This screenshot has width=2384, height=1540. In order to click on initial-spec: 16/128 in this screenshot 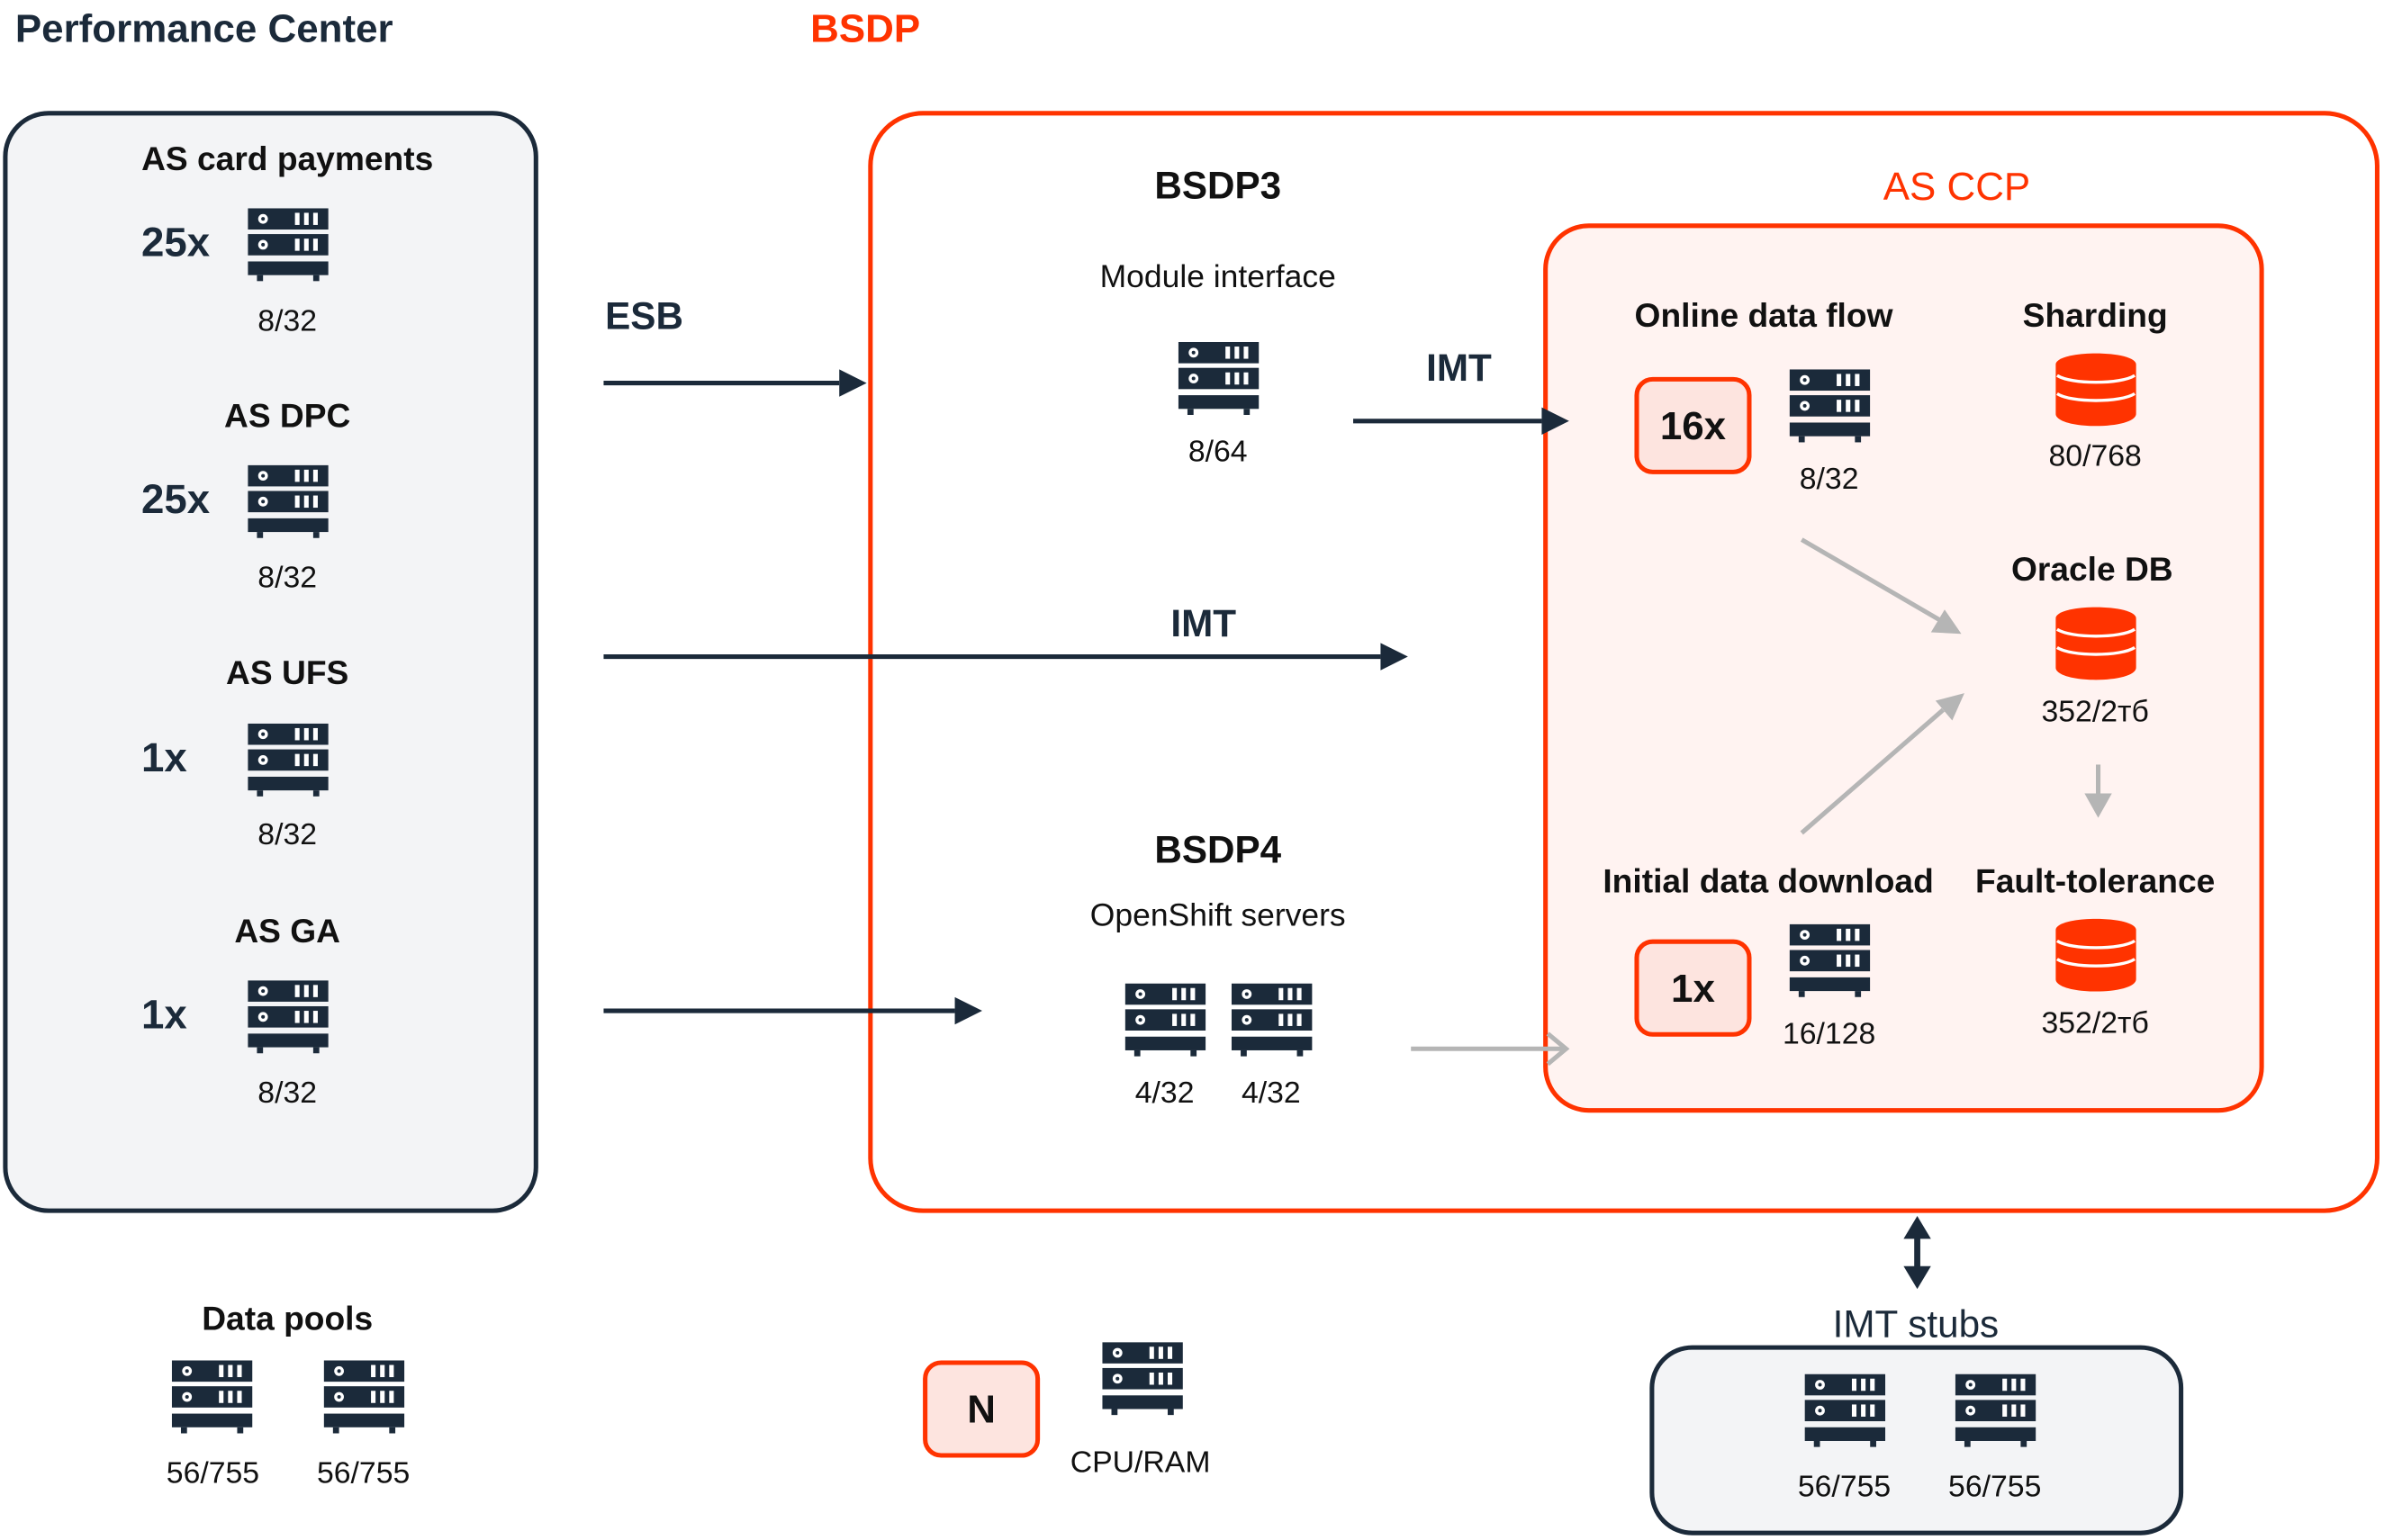, I will do `click(1829, 1034)`.